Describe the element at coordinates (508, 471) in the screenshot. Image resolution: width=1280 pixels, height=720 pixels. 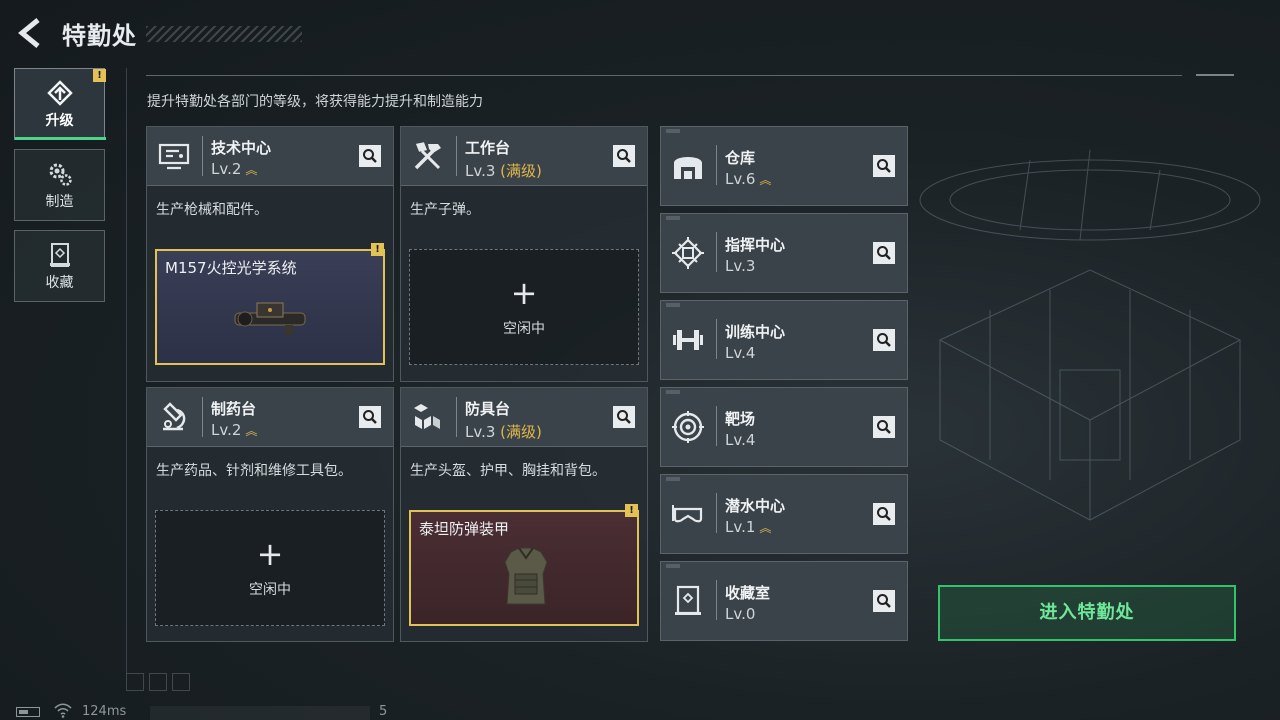
I see `department-description: 生产头盔、护甲、胸挂和背包。` at that location.